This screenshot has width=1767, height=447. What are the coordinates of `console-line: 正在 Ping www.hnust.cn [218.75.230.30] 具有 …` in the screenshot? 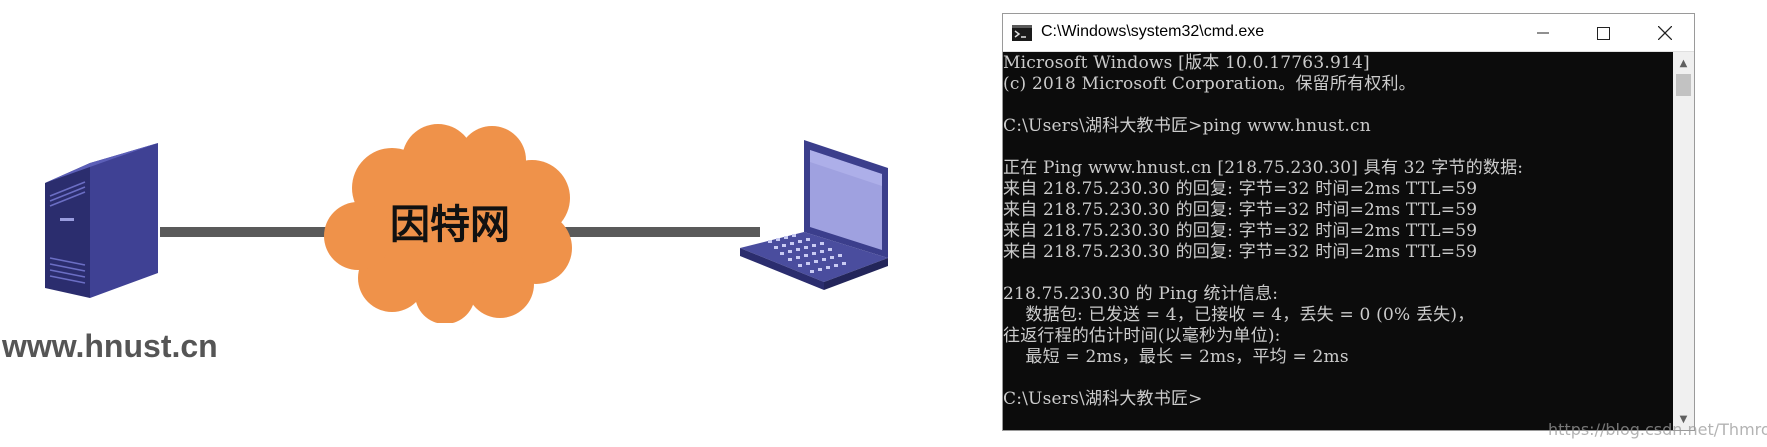 It's located at (1263, 168).